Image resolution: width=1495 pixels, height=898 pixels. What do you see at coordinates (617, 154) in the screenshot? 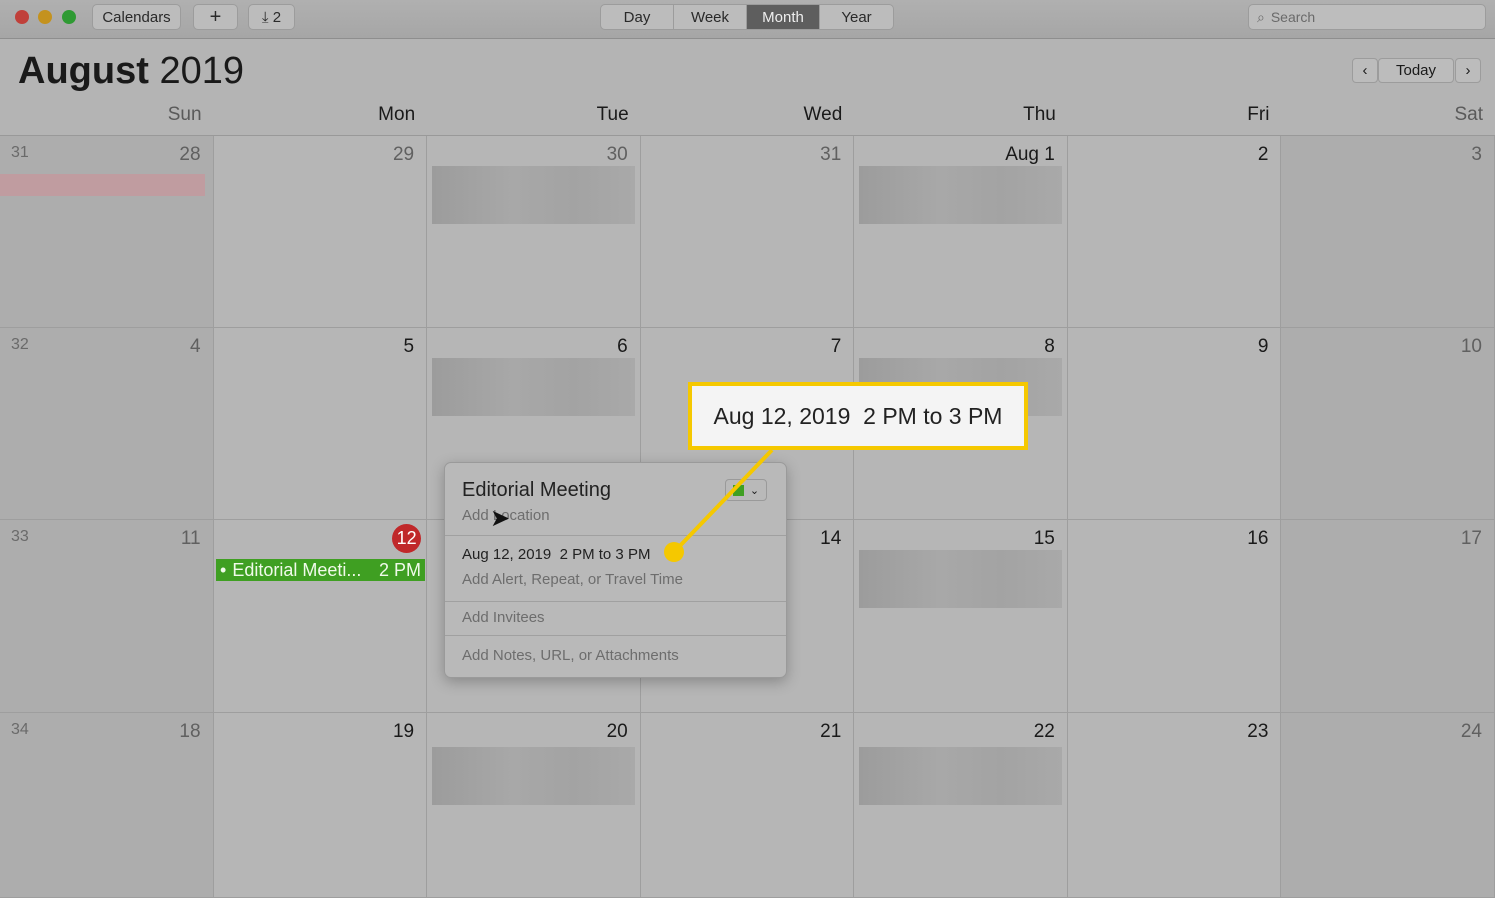
I see `day-number: 30` at bounding box center [617, 154].